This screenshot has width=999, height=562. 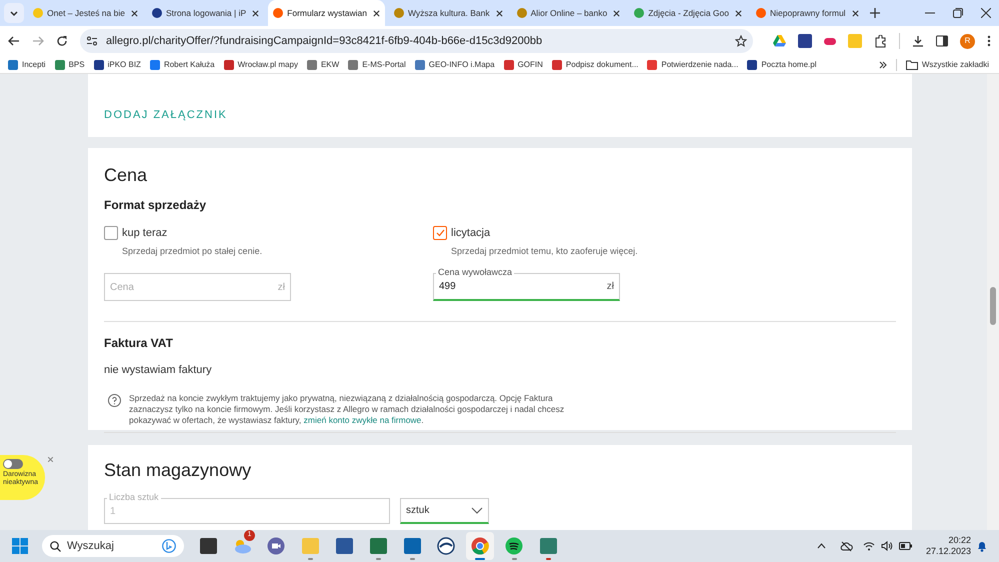 I want to click on subsection-title: Faktura VAT, so click(x=139, y=343).